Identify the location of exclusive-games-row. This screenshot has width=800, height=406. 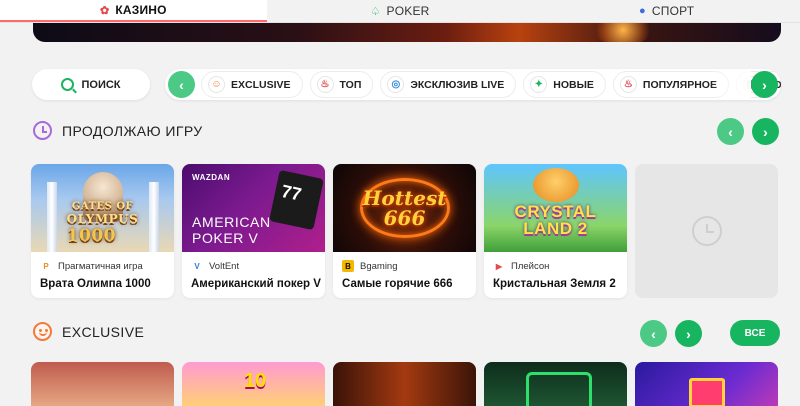
(404, 384).